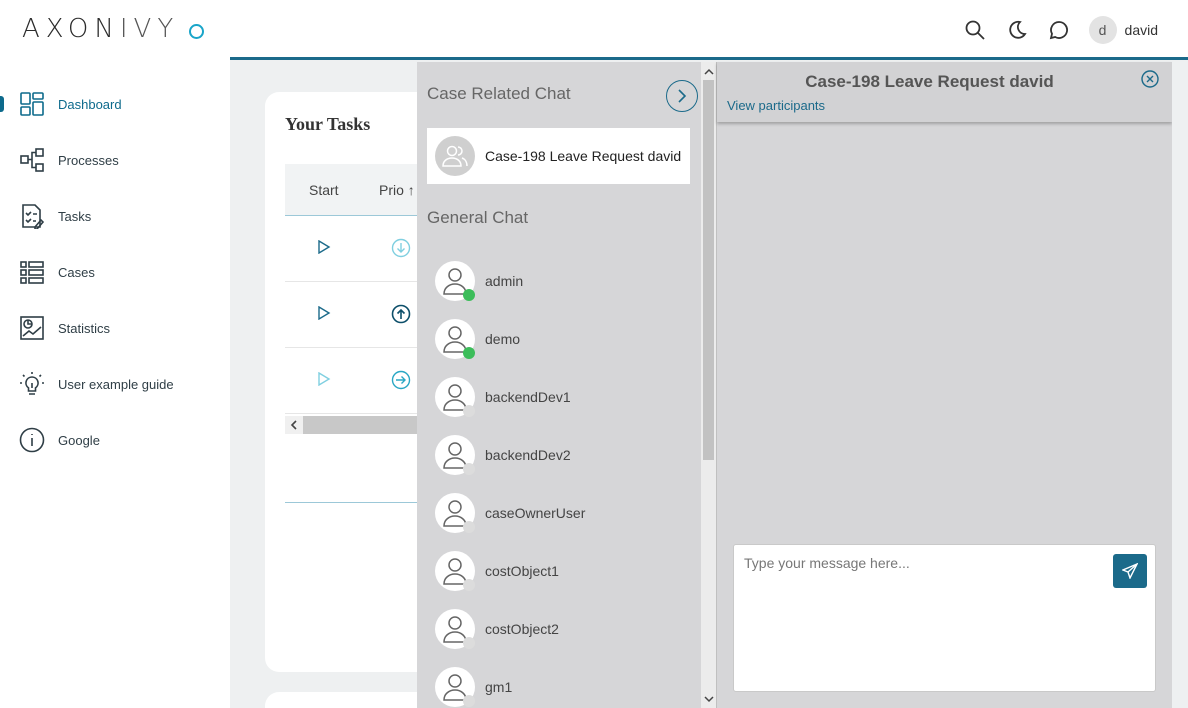 This screenshot has height=708, width=1188. I want to click on moon-icon, so click(1017, 30).